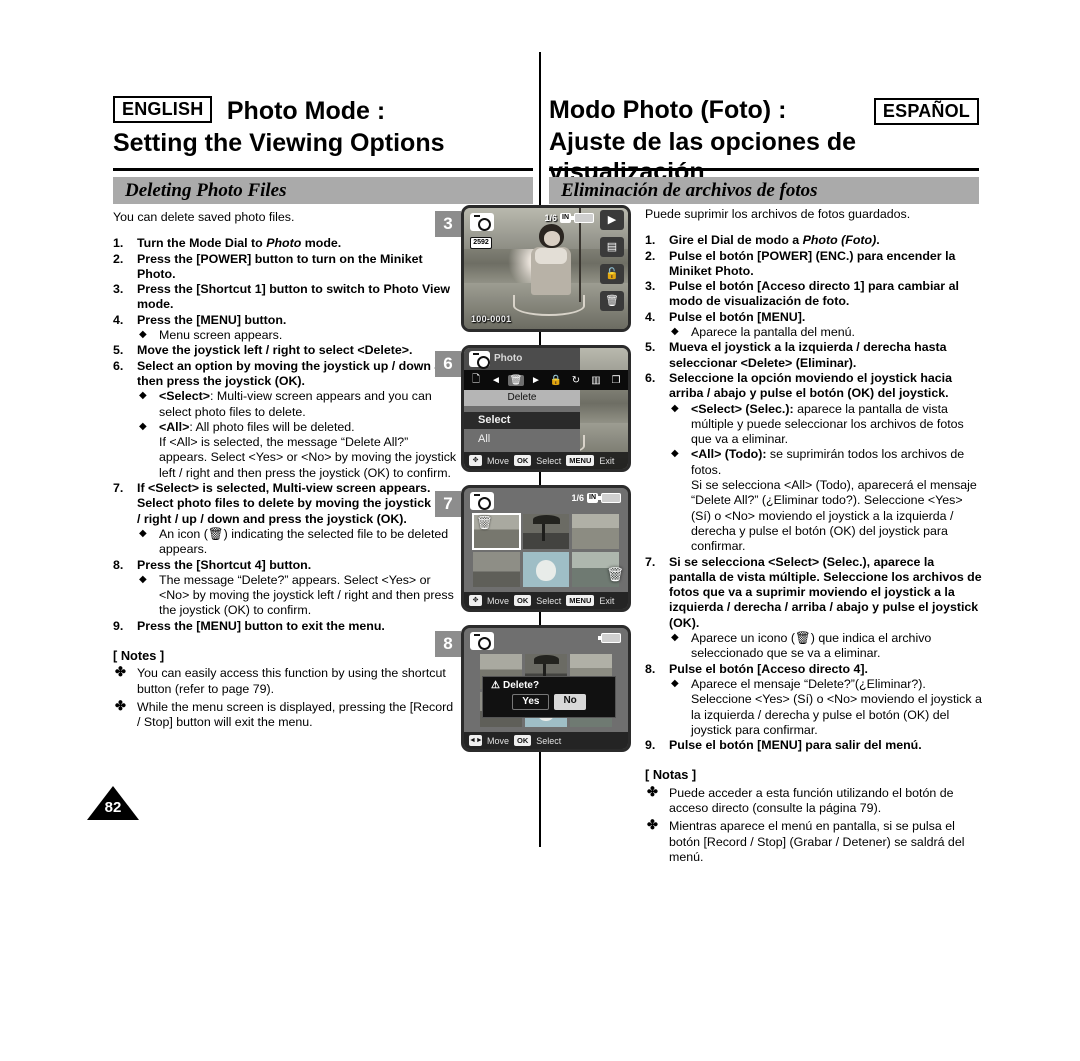 This screenshot has width=1080, height=1061. What do you see at coordinates (536, 380) in the screenshot?
I see `chevron-right-icon: ►` at bounding box center [536, 380].